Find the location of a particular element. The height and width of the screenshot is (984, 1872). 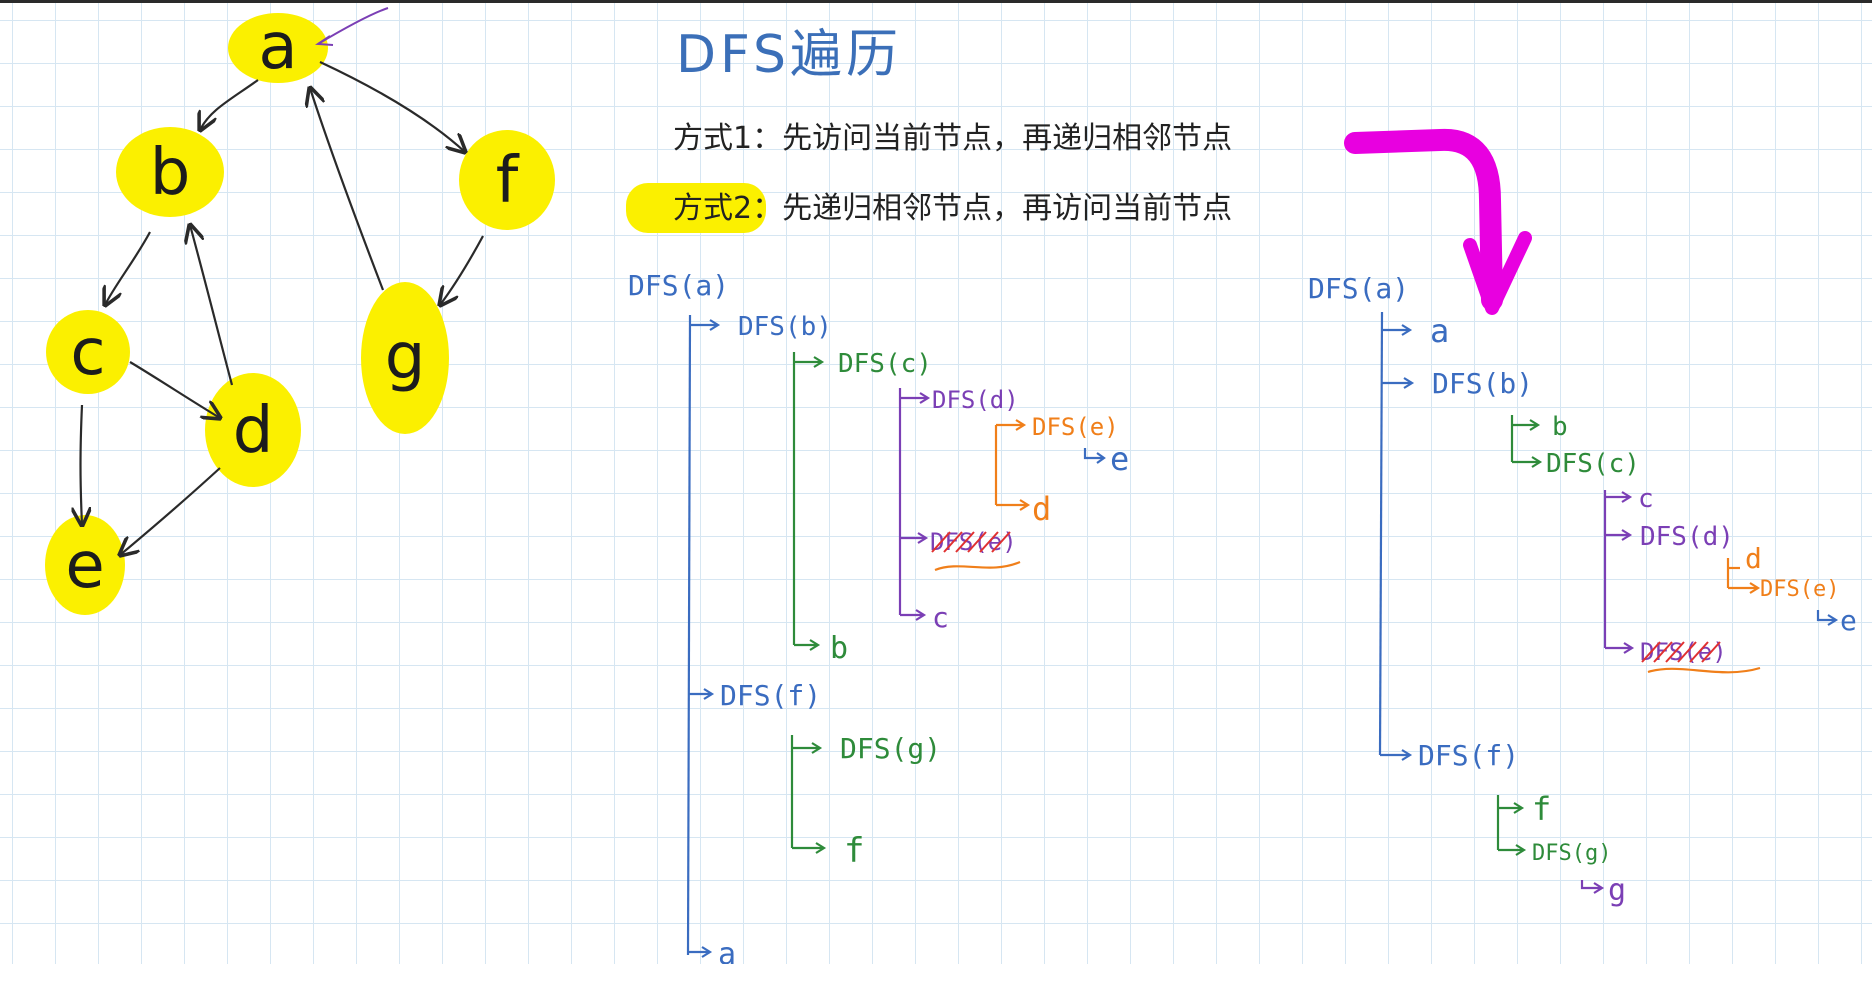

left-visit-b: b is located at coordinates (839, 648).